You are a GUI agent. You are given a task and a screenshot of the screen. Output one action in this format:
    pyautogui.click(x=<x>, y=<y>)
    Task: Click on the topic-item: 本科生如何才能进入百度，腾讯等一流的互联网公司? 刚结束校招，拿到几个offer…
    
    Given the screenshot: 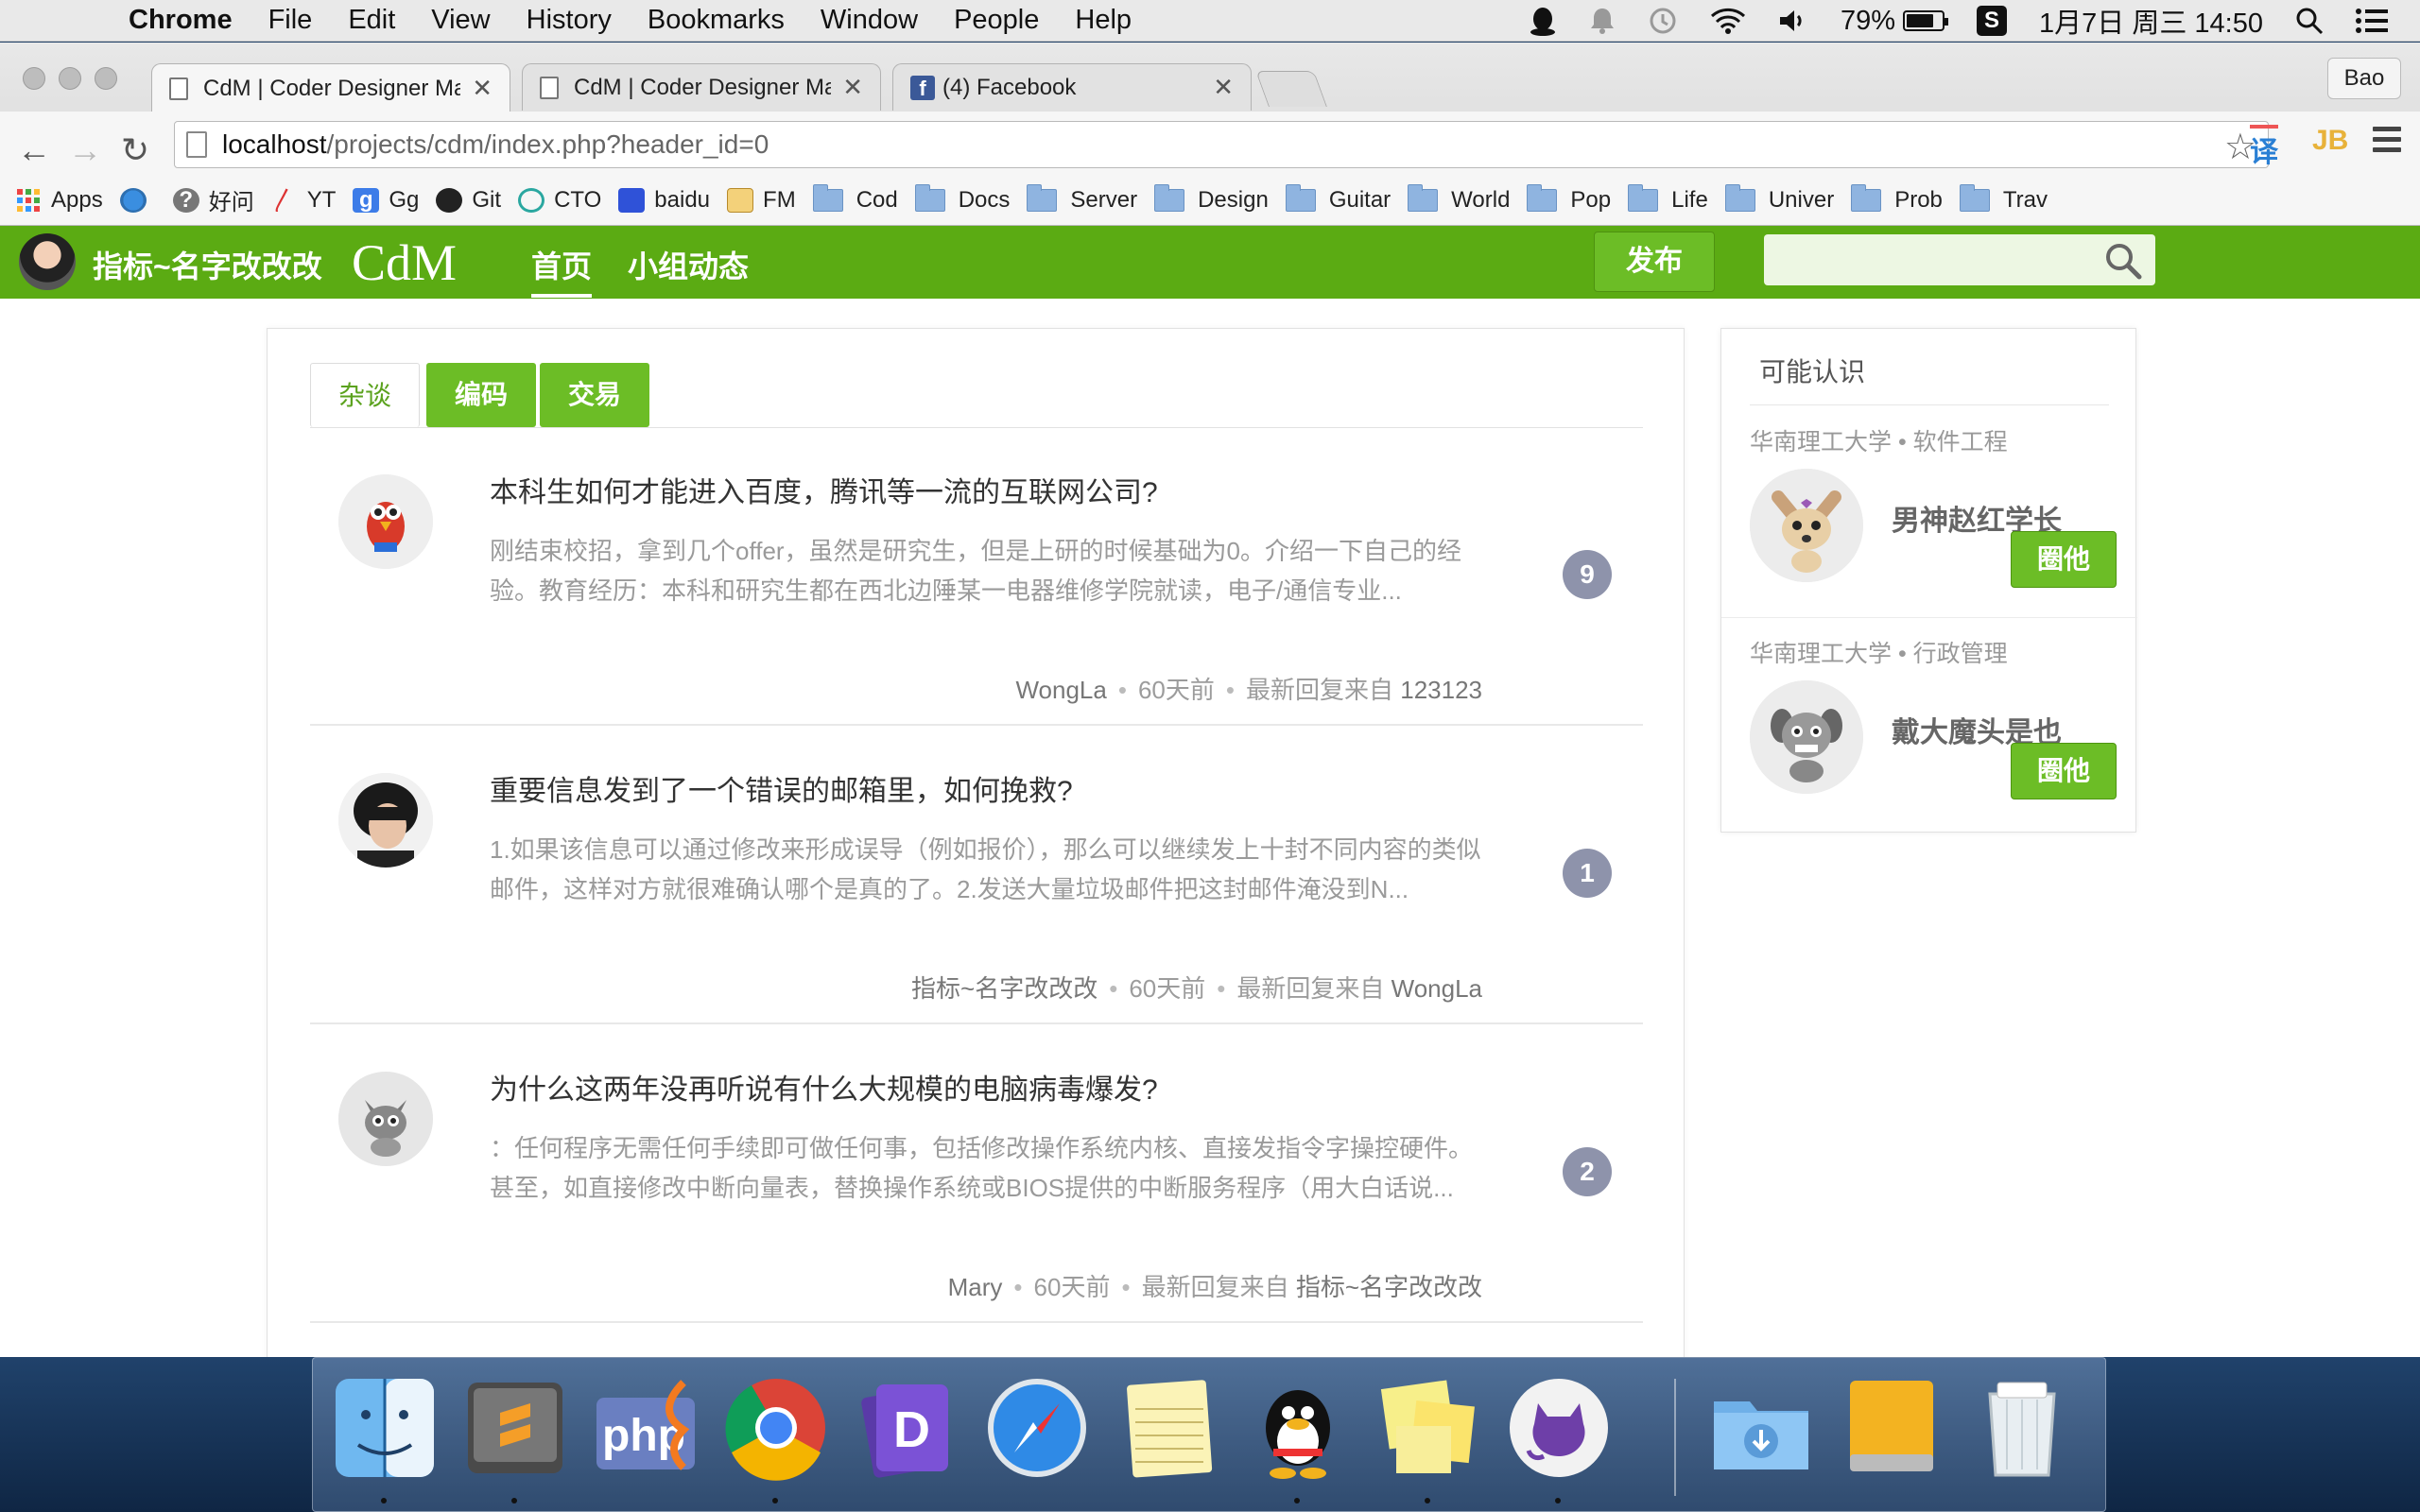 What is the action you would take?
    pyautogui.click(x=977, y=576)
    